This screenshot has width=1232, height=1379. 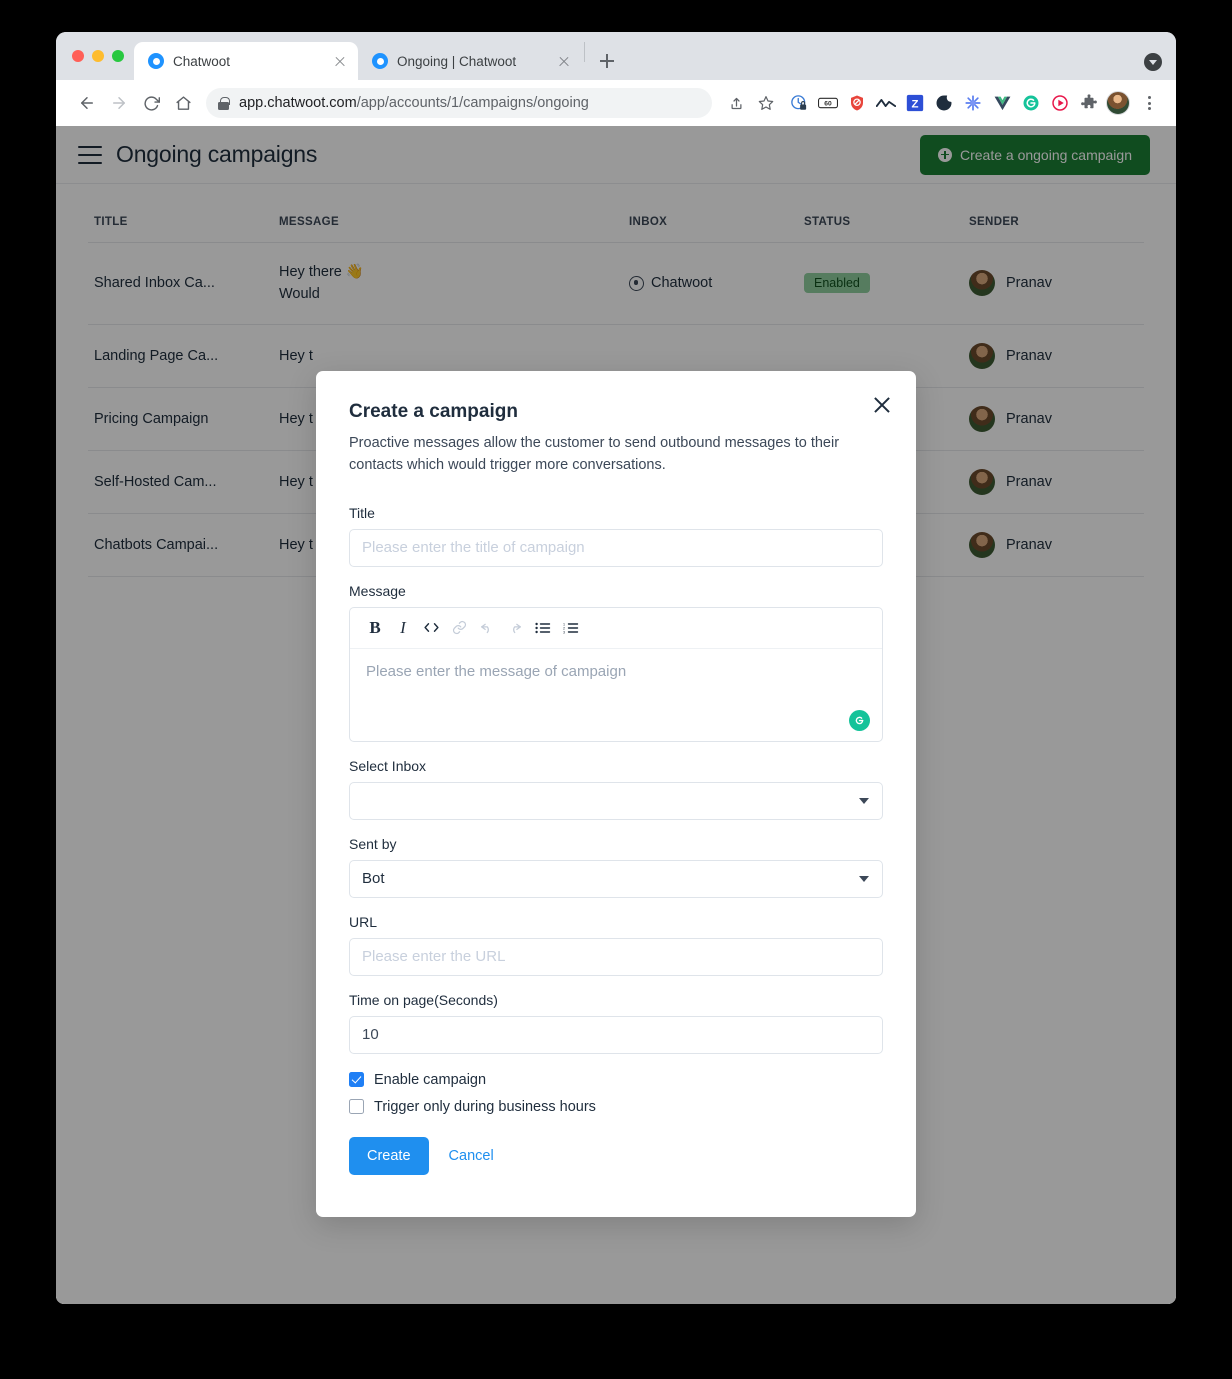 I want to click on svg-text: 60, so click(x=828, y=104).